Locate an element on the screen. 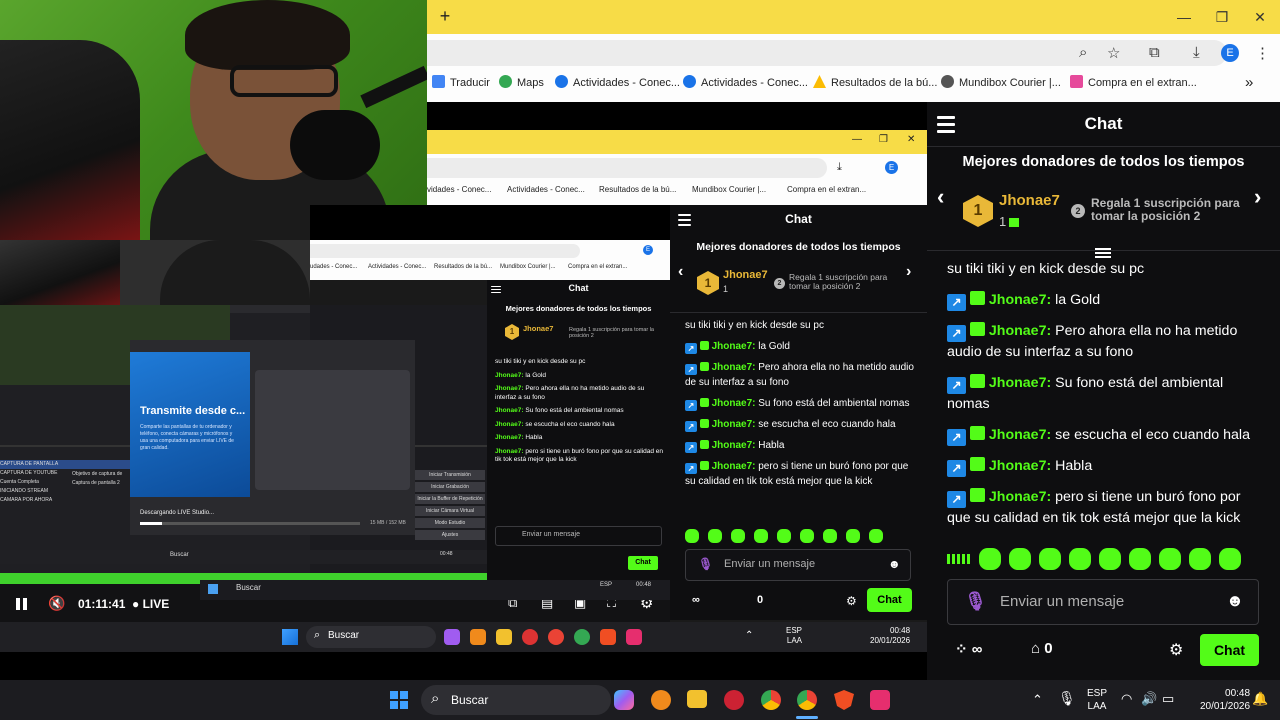 The image size is (1280, 720). nested3-address-bar is located at coordinates (445, 251).